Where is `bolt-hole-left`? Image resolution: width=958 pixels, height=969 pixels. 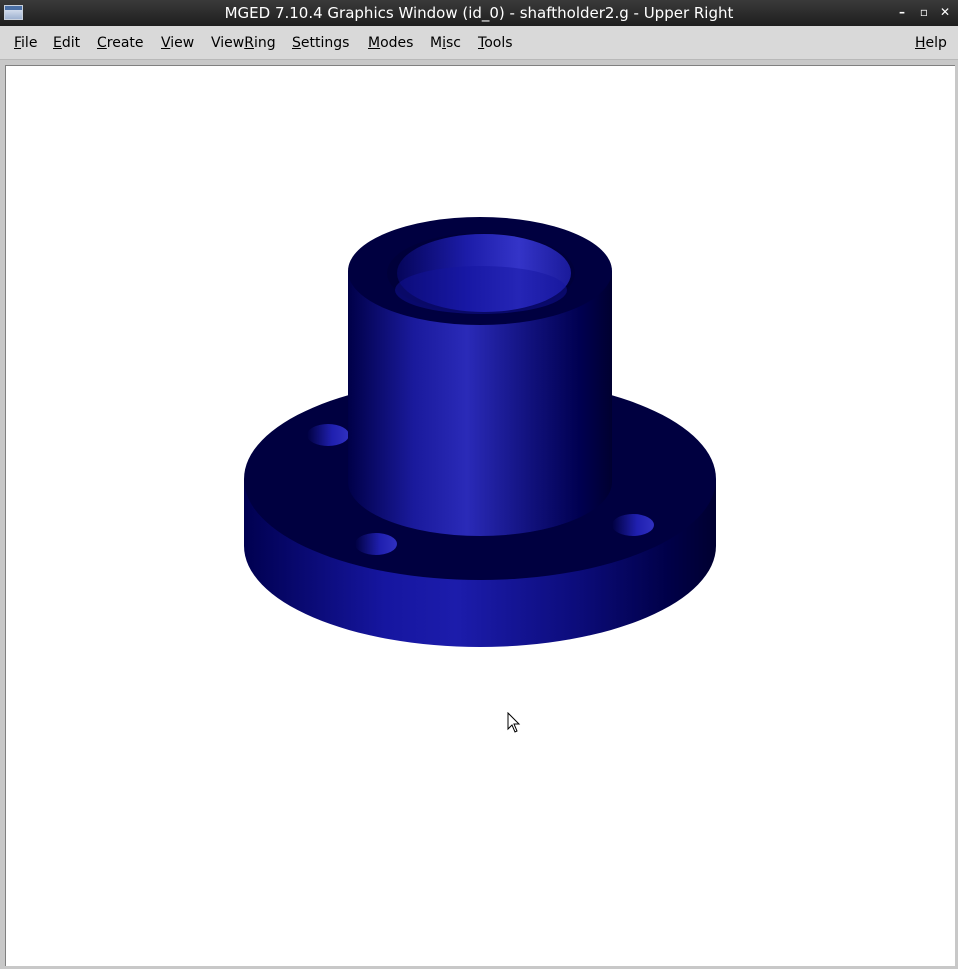 bolt-hole-left is located at coordinates (328, 435).